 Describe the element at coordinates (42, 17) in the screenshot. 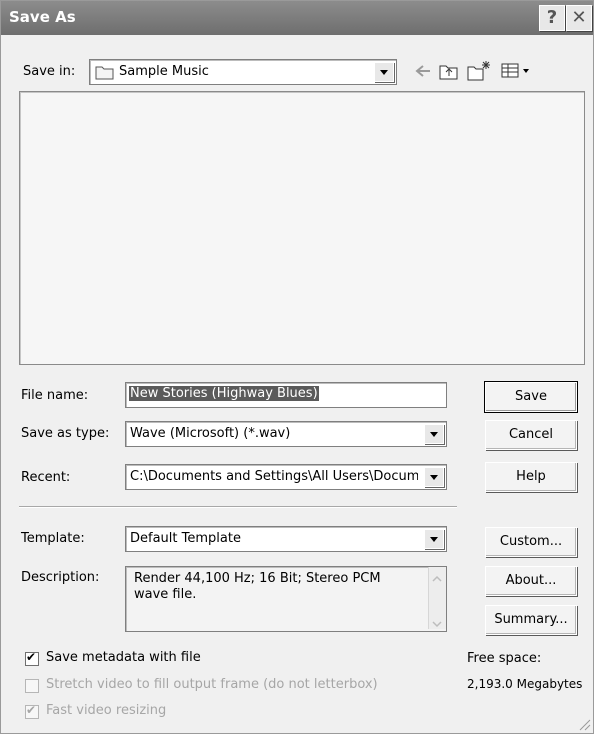

I see `window-title: Save As` at that location.